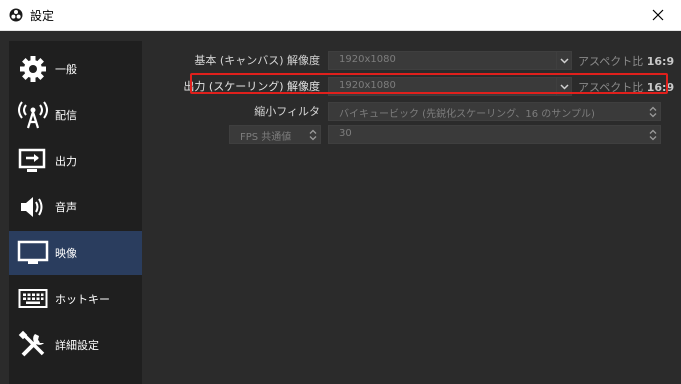  Describe the element at coordinates (16, 15) in the screenshot. I see `obs-logo-icon` at that location.